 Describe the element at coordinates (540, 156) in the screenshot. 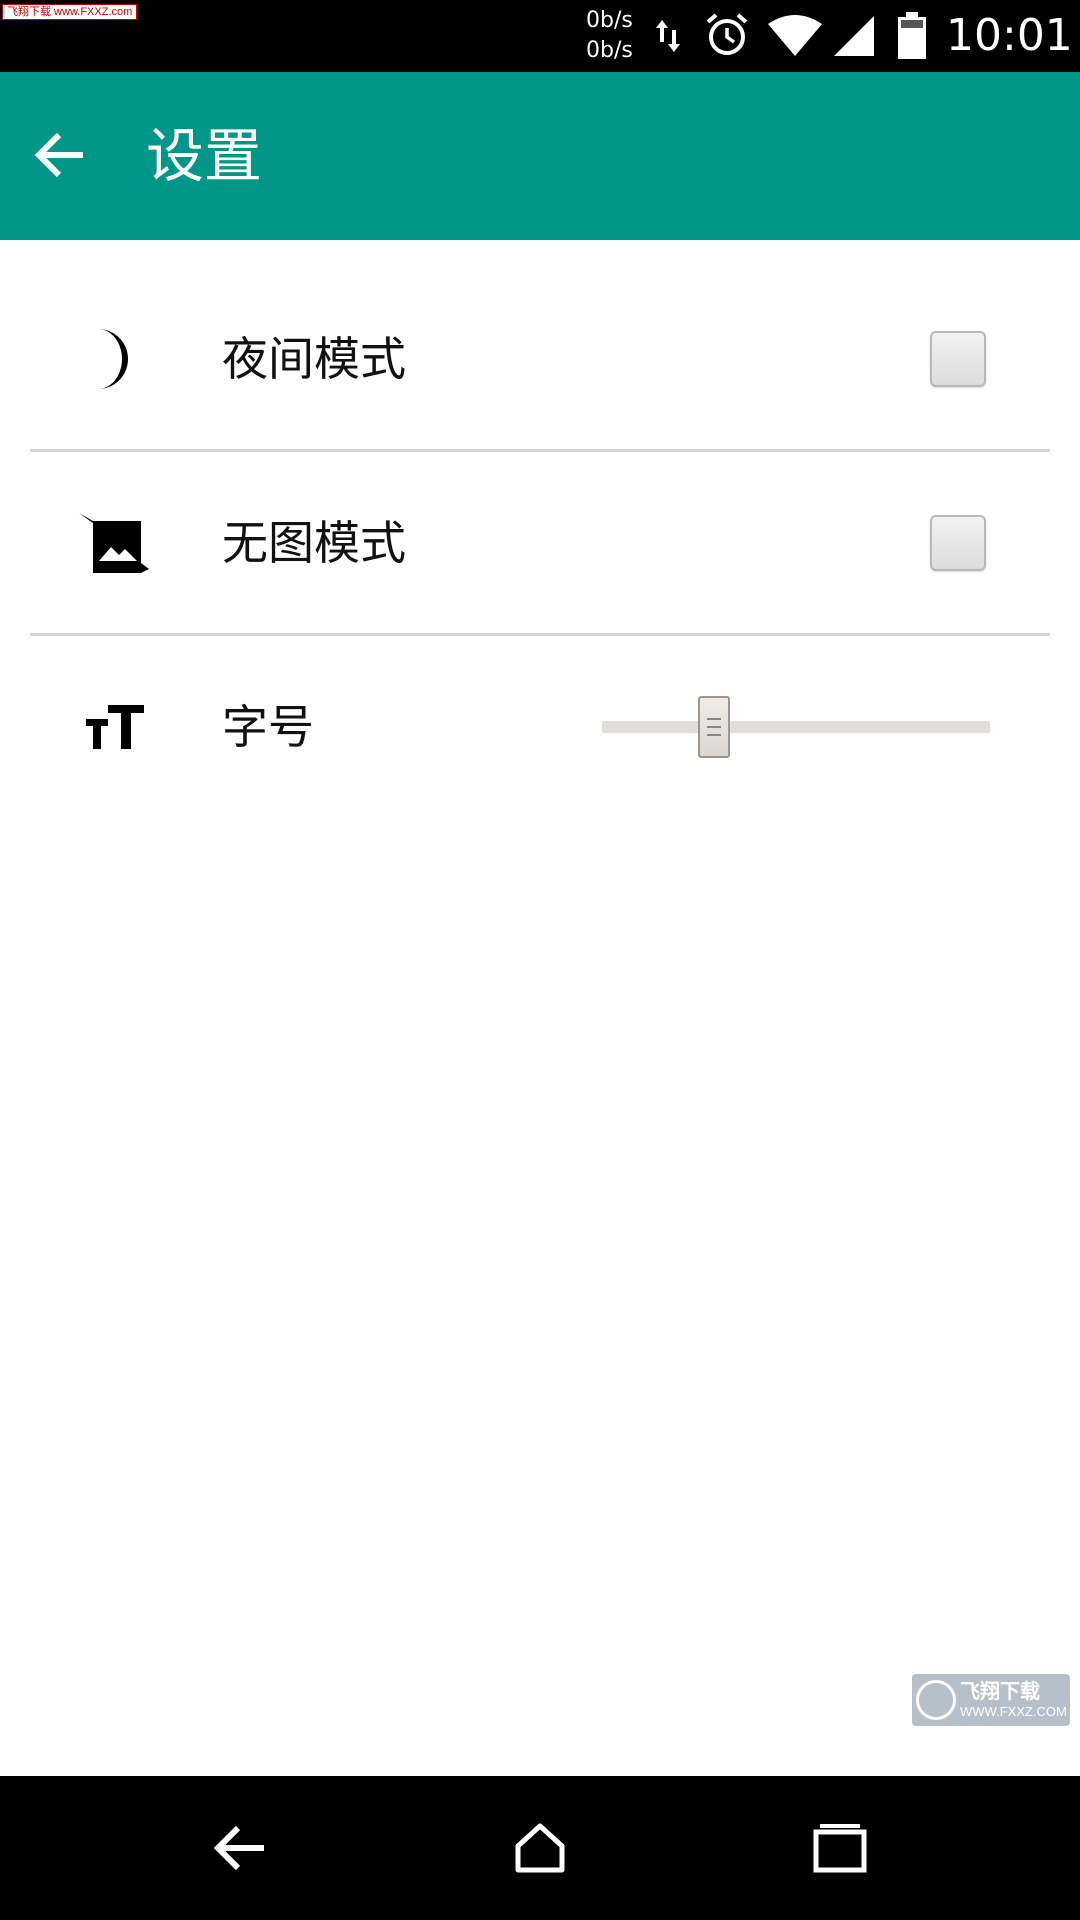

I see `app-bar: 设置` at that location.